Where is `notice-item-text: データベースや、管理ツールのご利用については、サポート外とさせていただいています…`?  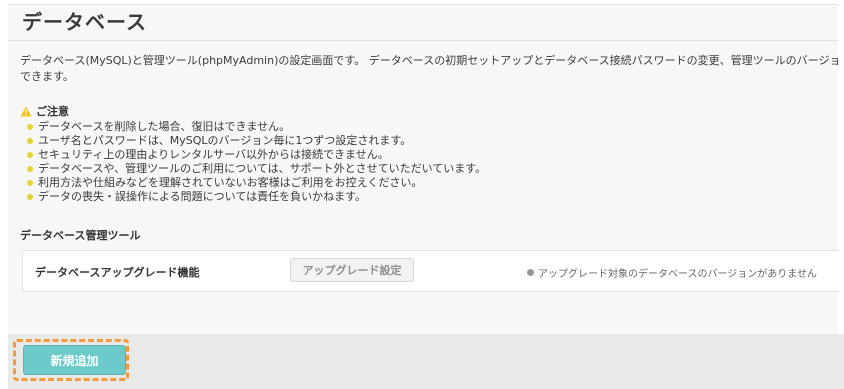 notice-item-text: データベースや、管理ツールのご利用については、サポート外とさせていただいています… is located at coordinates (262, 168).